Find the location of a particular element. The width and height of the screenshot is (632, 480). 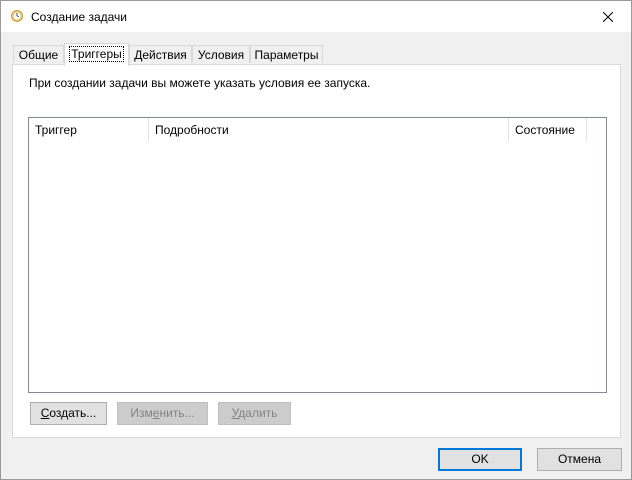

close-icon is located at coordinates (608, 16).